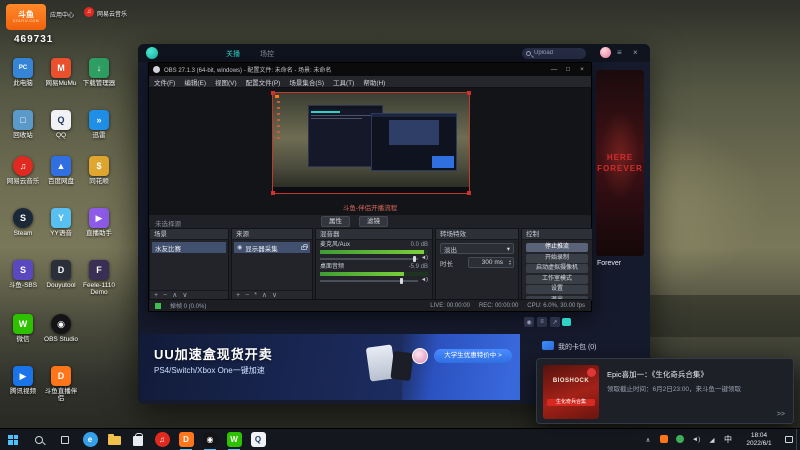 This screenshot has width=800, height=450. Describe the element at coordinates (23, 274) in the screenshot. I see `desktop-icon-douyu-sbs: S 斗鱼-SBS` at that location.